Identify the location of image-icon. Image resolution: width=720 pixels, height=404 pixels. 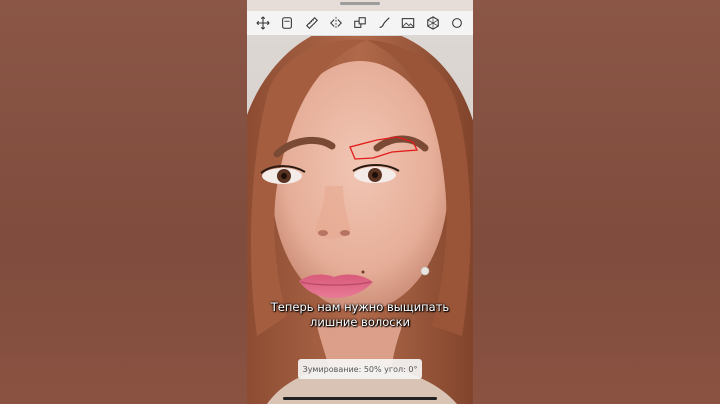
(408, 23).